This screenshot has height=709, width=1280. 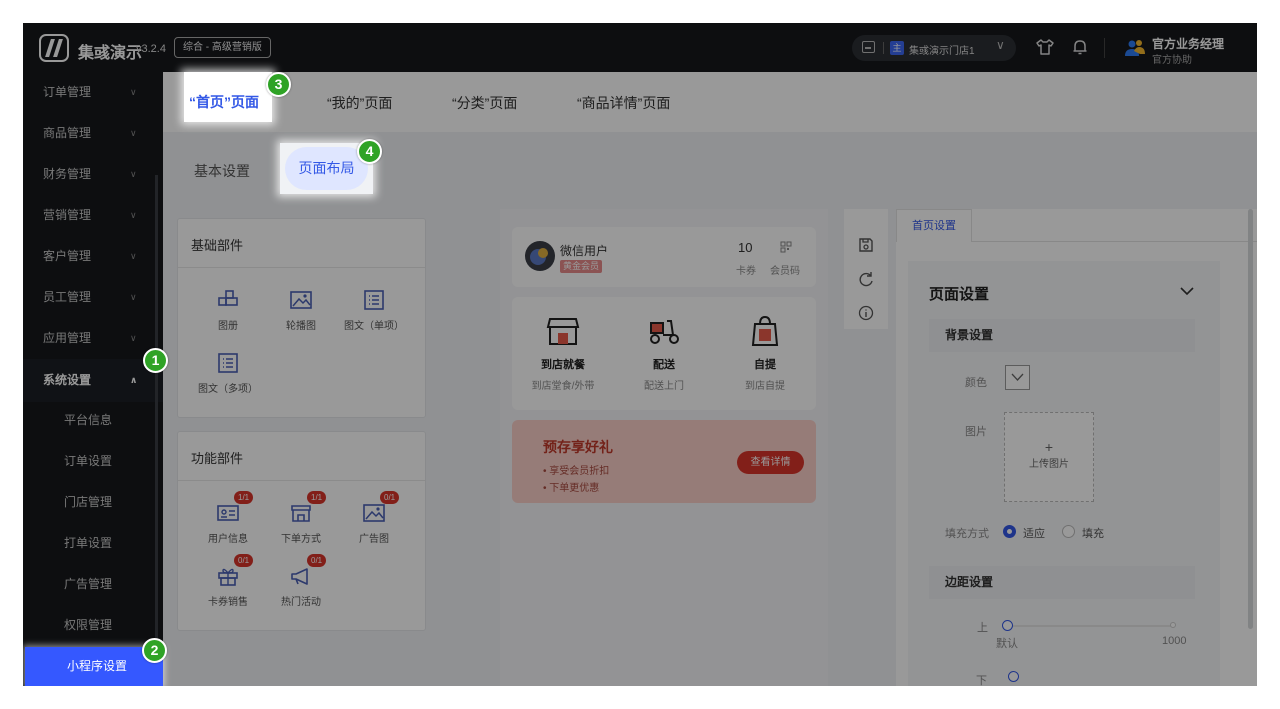 I want to click on sidebar-subitem-ad-management: 广告管理, so click(x=93, y=584).